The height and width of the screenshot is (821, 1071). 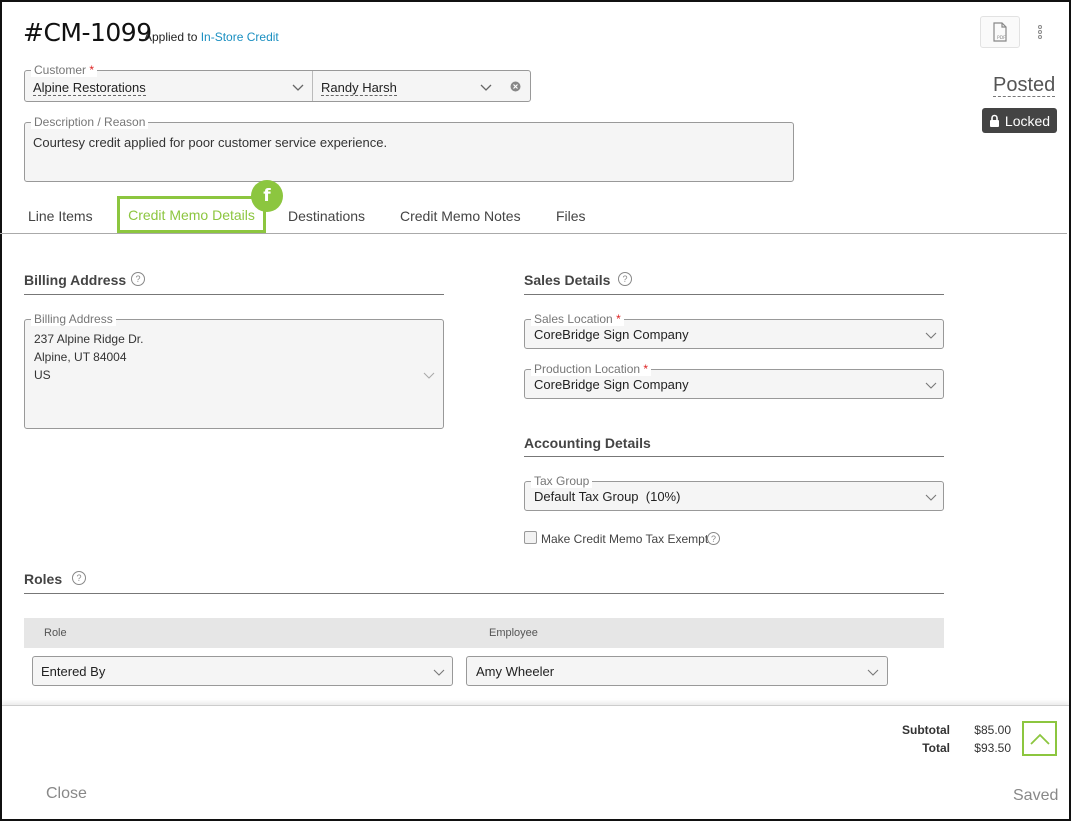 I want to click on tax-group-select: Tax Group Default Tax Group (10%), so click(x=734, y=492).